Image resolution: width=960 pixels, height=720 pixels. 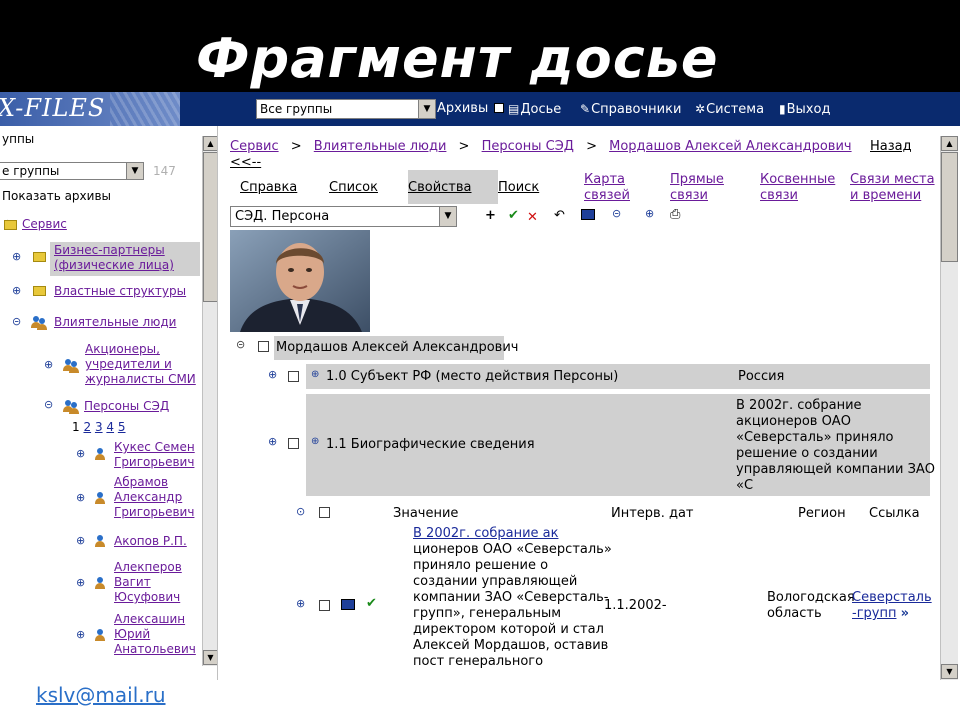 What do you see at coordinates (114, 258) in the screenshot?
I see `tree-item-business-partners: Бизнес-партнеры (физические лица)` at bounding box center [114, 258].